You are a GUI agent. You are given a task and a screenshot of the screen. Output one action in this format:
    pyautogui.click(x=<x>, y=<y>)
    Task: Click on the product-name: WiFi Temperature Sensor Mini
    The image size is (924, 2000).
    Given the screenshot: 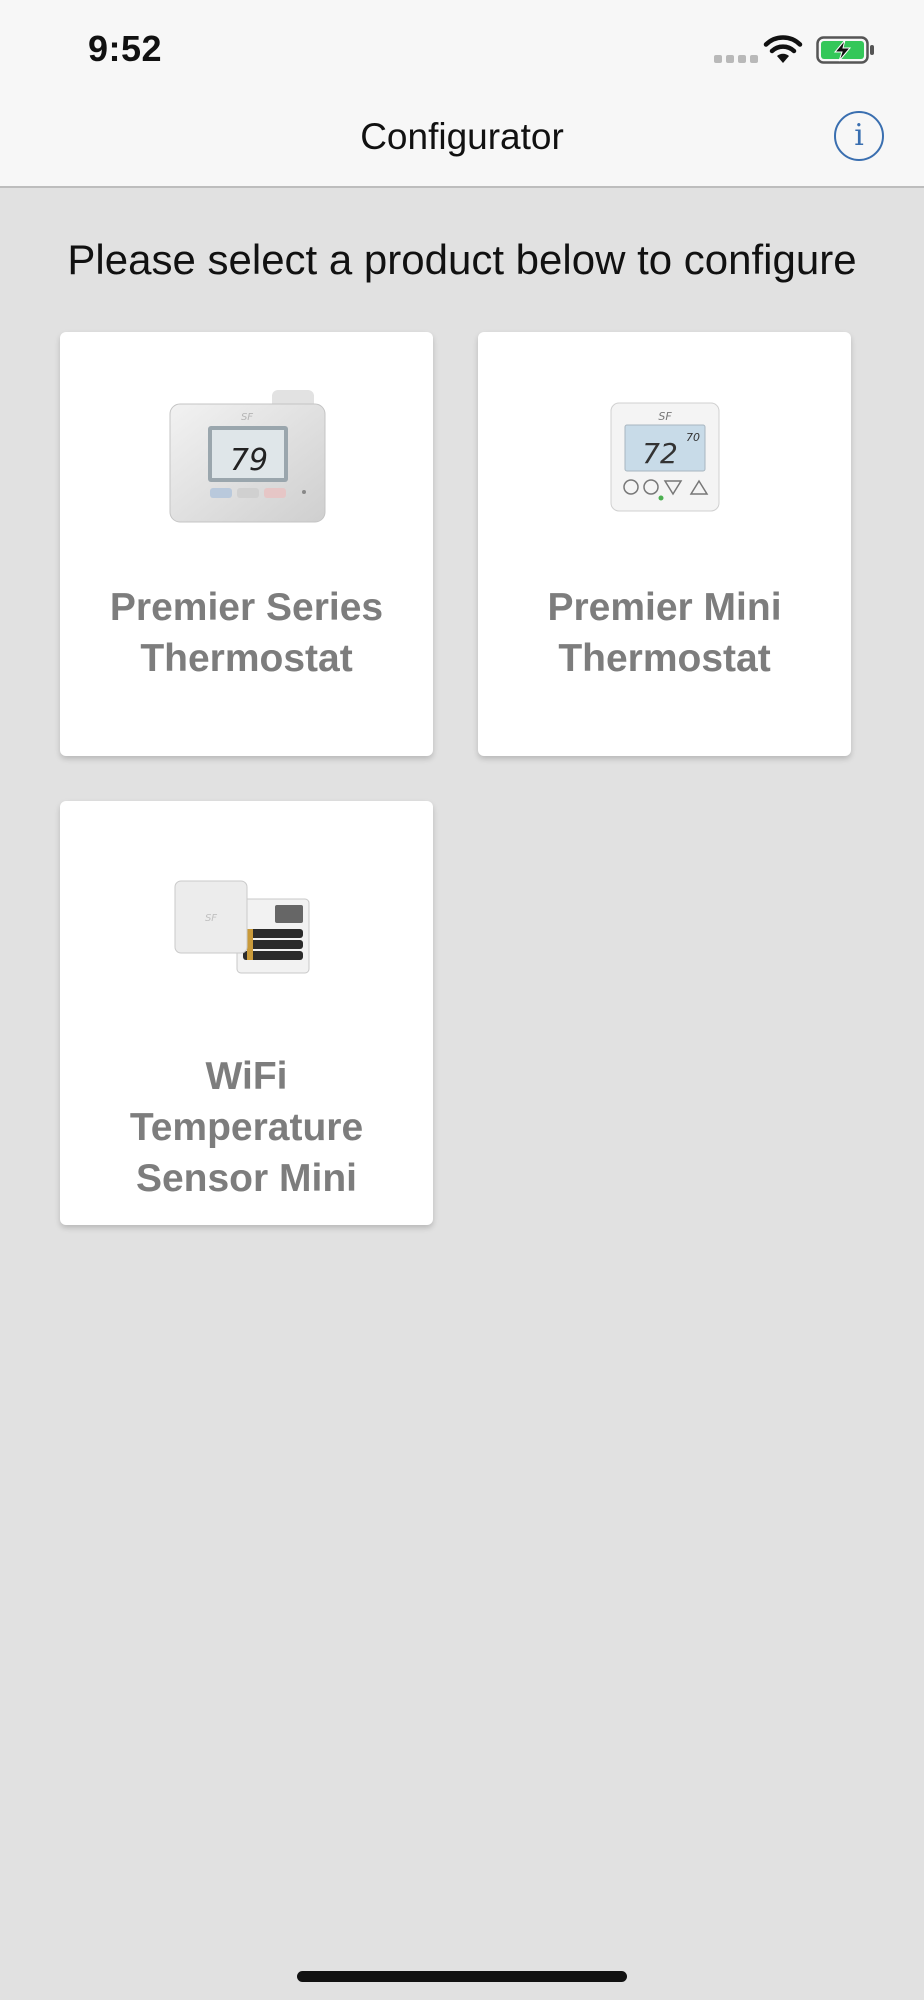 What is the action you would take?
    pyautogui.click(x=246, y=1127)
    